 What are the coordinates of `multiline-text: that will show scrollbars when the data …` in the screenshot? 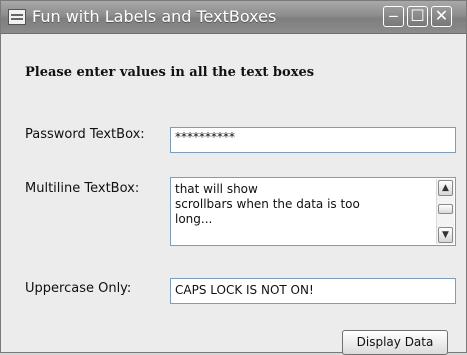 It's located at (300, 204).